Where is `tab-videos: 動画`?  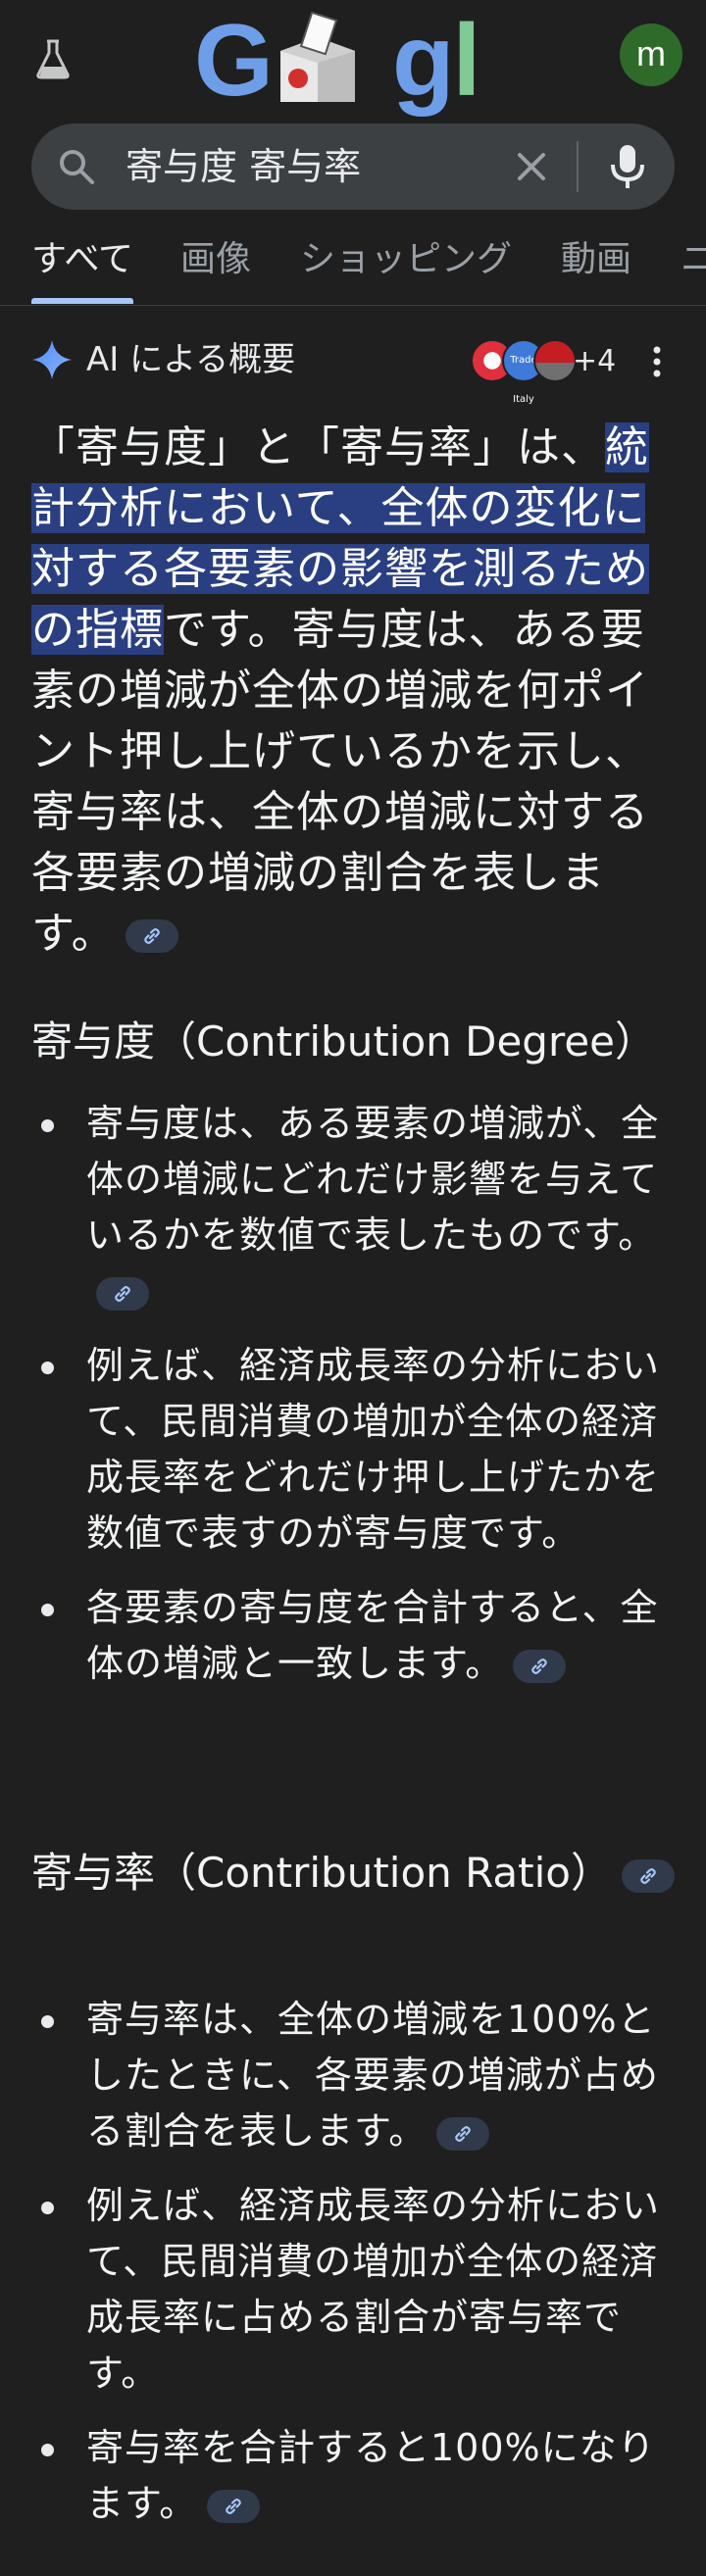 tab-videos: 動画 is located at coordinates (596, 259).